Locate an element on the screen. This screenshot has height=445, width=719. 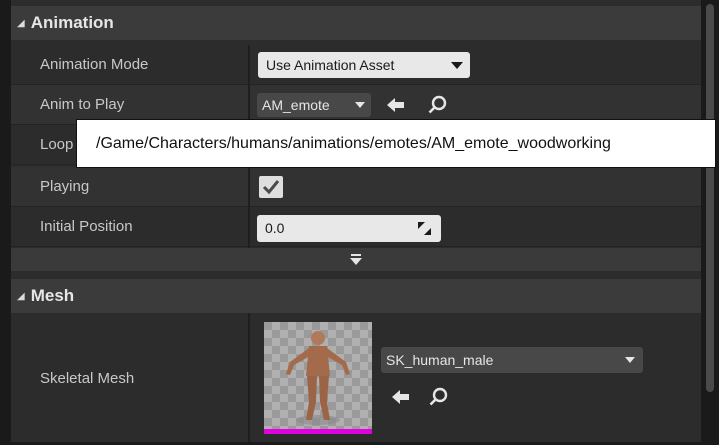
skeletal-mesh-value: SK_human_male is located at coordinates (440, 360).